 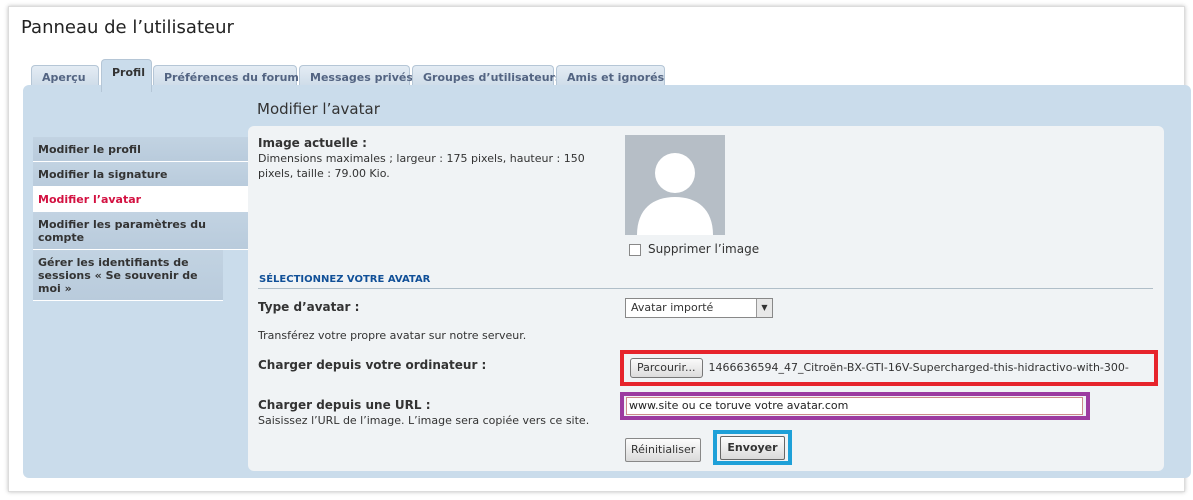 What do you see at coordinates (635, 250) in the screenshot?
I see `delete-image-checkbox` at bounding box center [635, 250].